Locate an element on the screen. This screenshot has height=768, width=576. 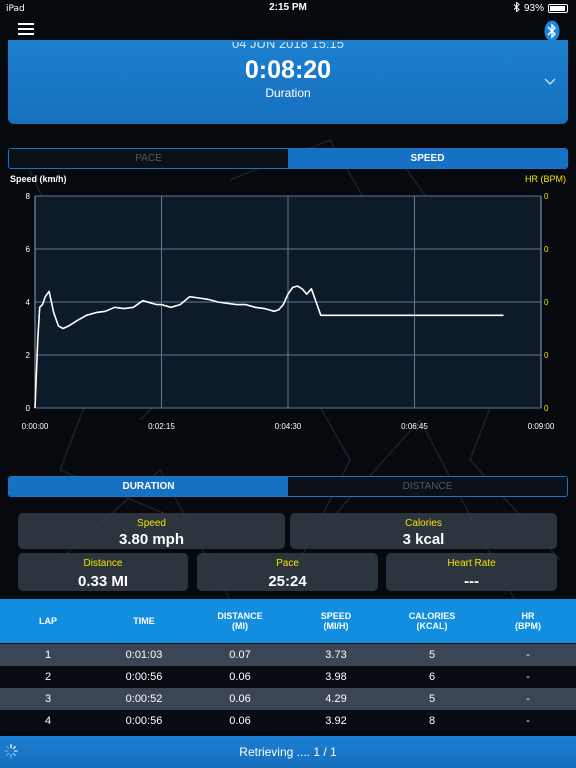
heart-rate-stat-label: Heart Rate is located at coordinates (471, 563).